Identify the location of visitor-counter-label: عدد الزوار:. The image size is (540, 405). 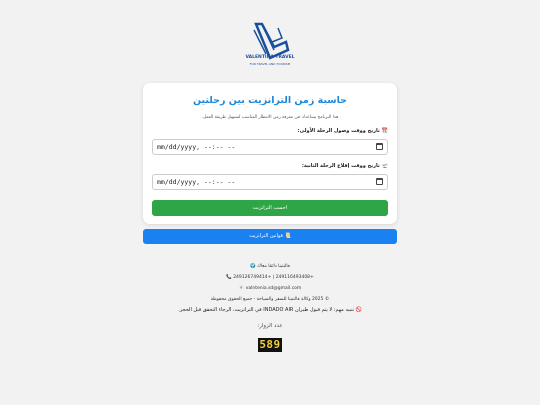
(270, 326).